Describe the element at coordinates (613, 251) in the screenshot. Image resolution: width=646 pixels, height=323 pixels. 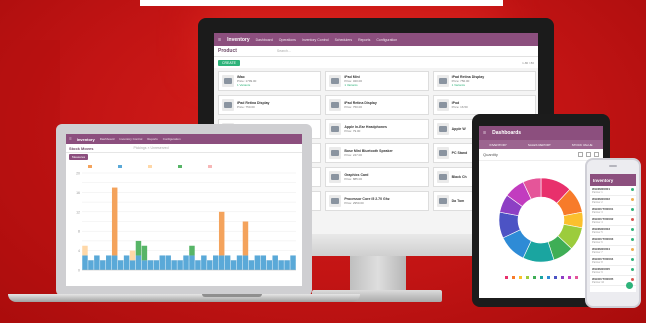
I see `list-item: WH/IN/00004 Partner 7` at that location.